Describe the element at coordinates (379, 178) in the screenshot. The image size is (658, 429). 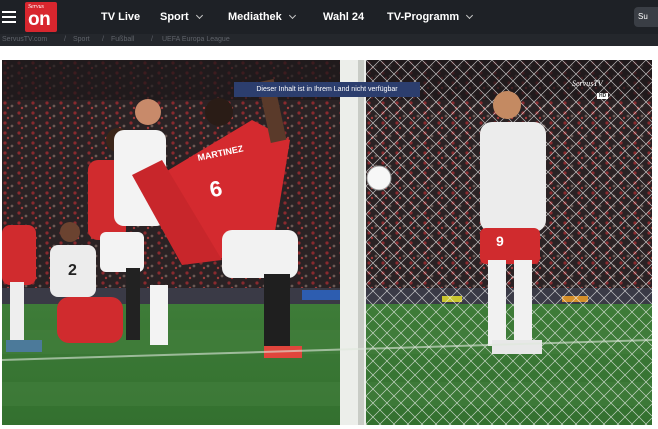
I see `football` at that location.